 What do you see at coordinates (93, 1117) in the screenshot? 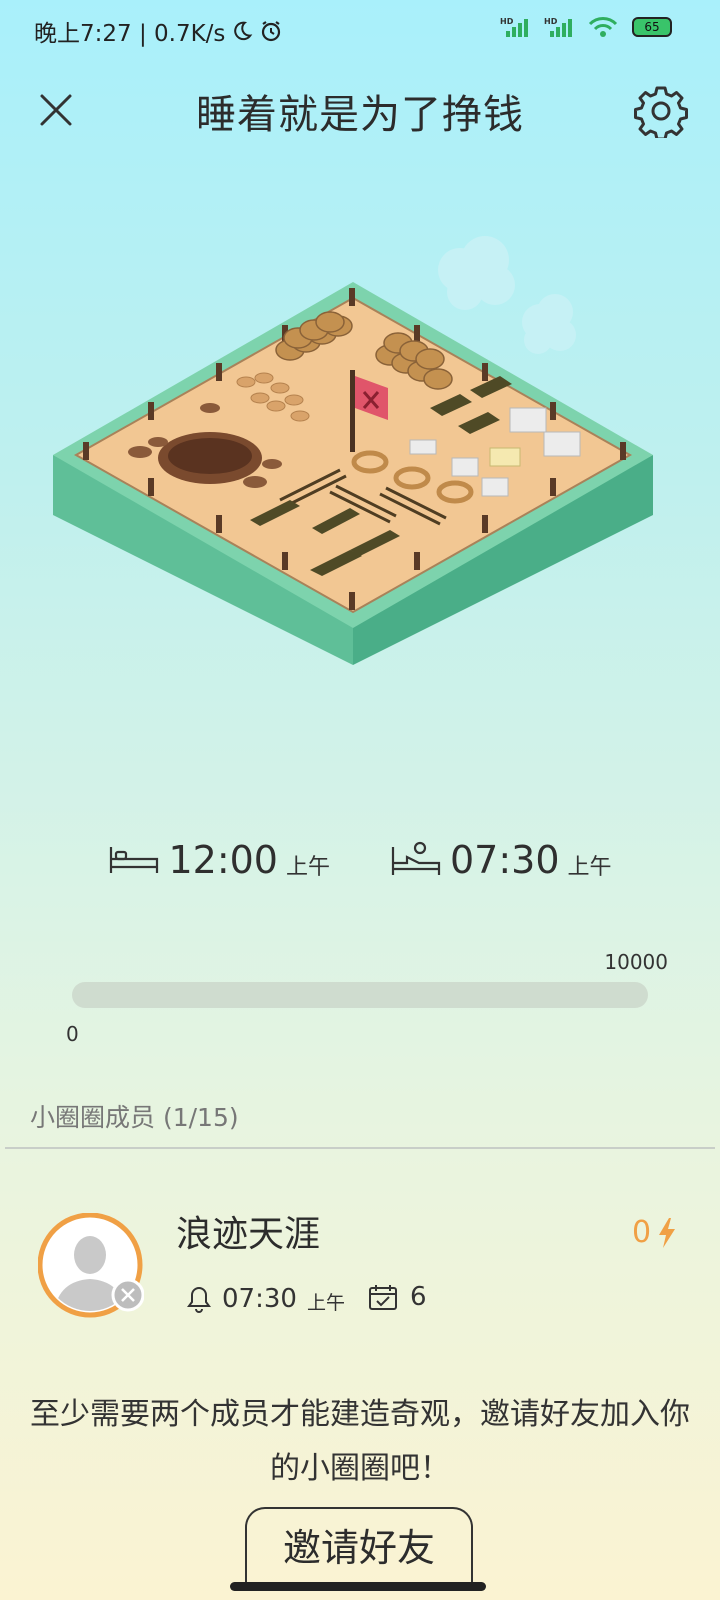
I see `members-label: 小圈圈成员` at bounding box center [93, 1117].